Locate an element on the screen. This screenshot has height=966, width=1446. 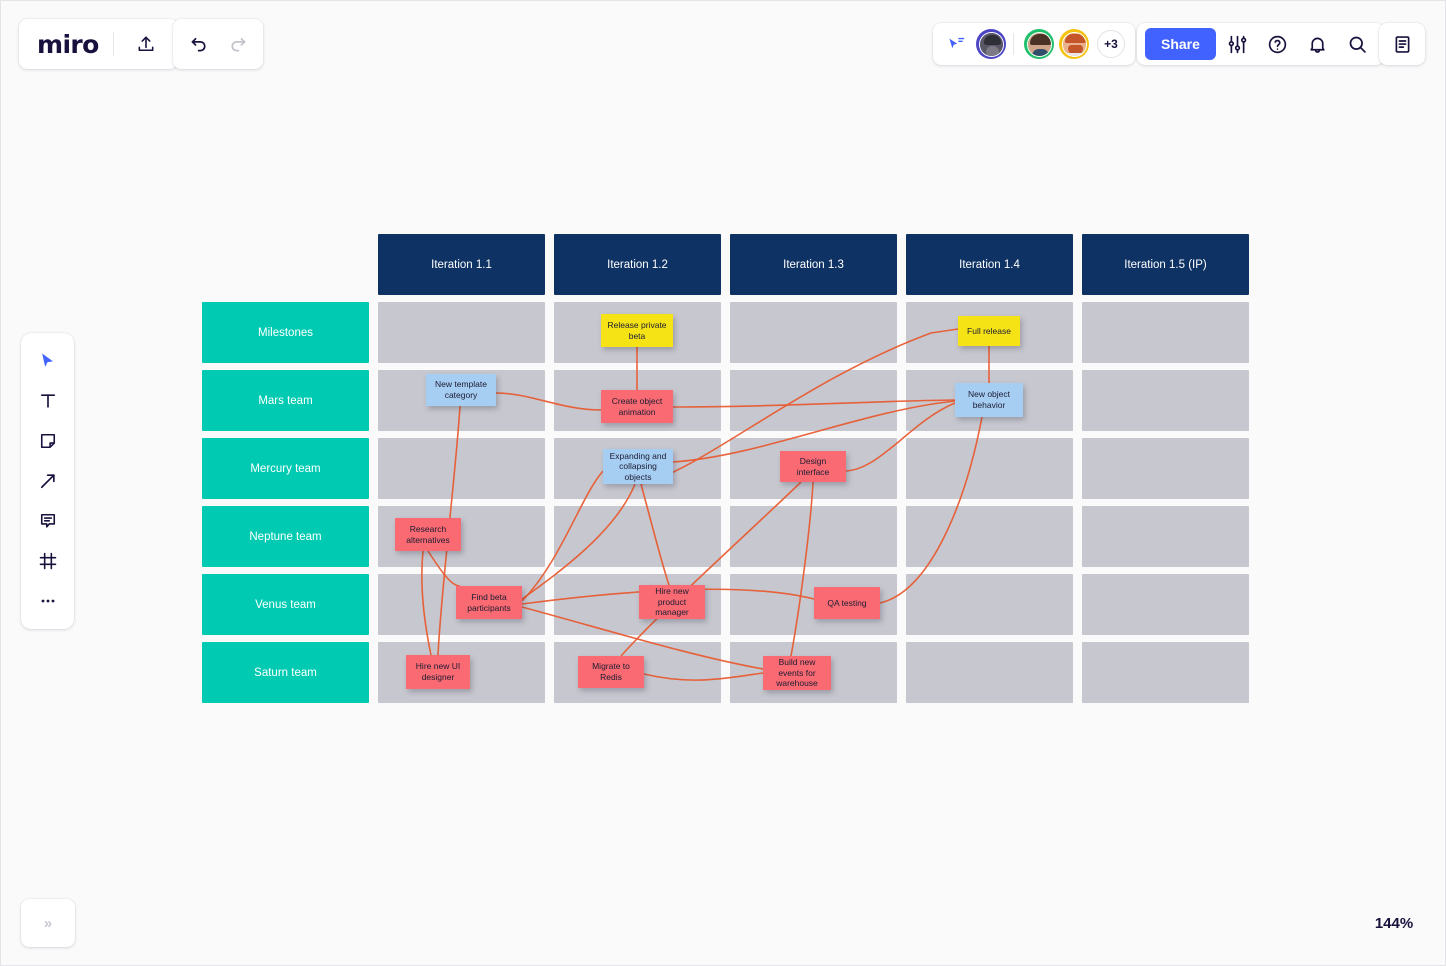
upload-icon is located at coordinates (146, 44).